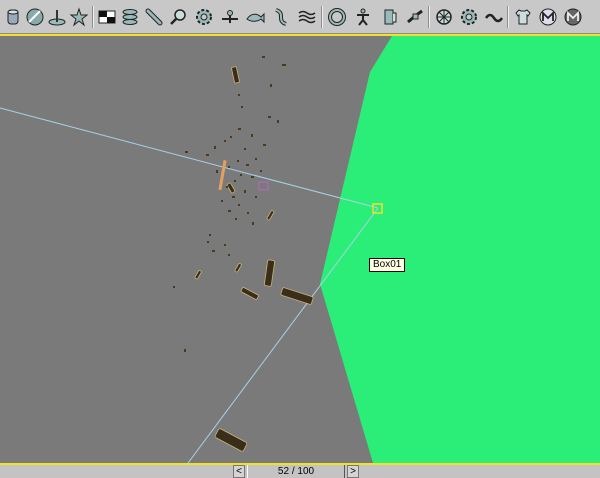  I want to click on pin-icon, so click(57, 17).